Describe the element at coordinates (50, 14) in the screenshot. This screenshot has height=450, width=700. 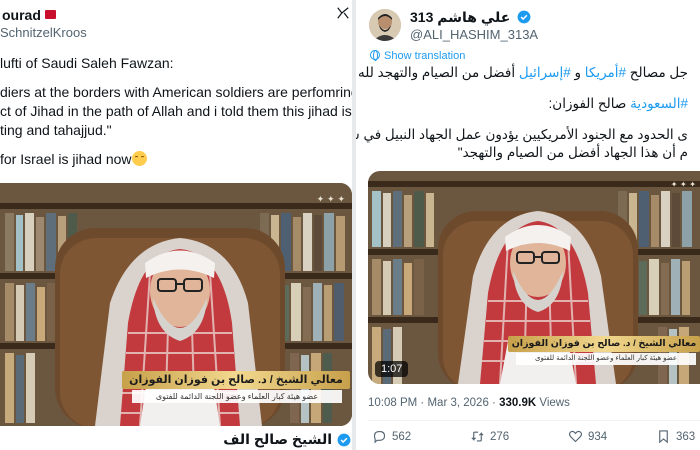
I see `flag-icon` at that location.